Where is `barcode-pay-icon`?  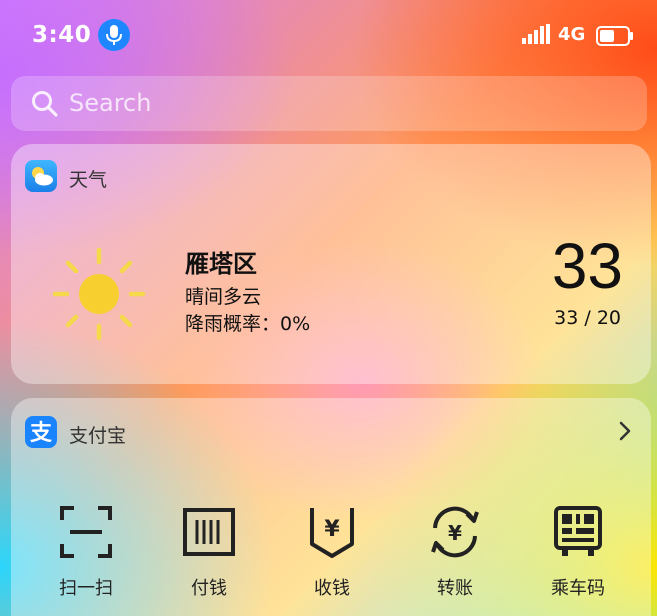 barcode-pay-icon is located at coordinates (209, 532).